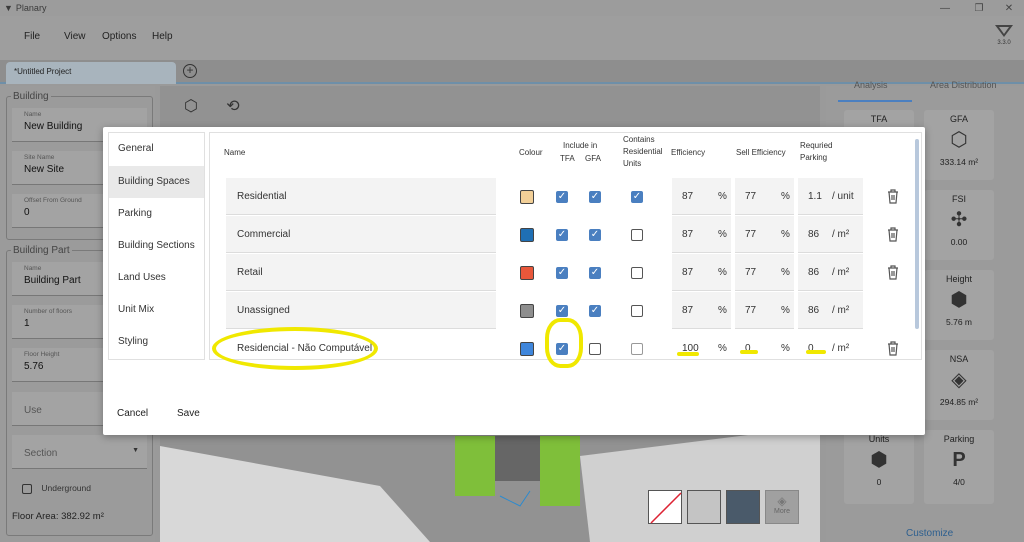 The image size is (1024, 542). Describe the element at coordinates (785, 196) in the screenshot. I see `sell-efficiency-unit: %` at that location.